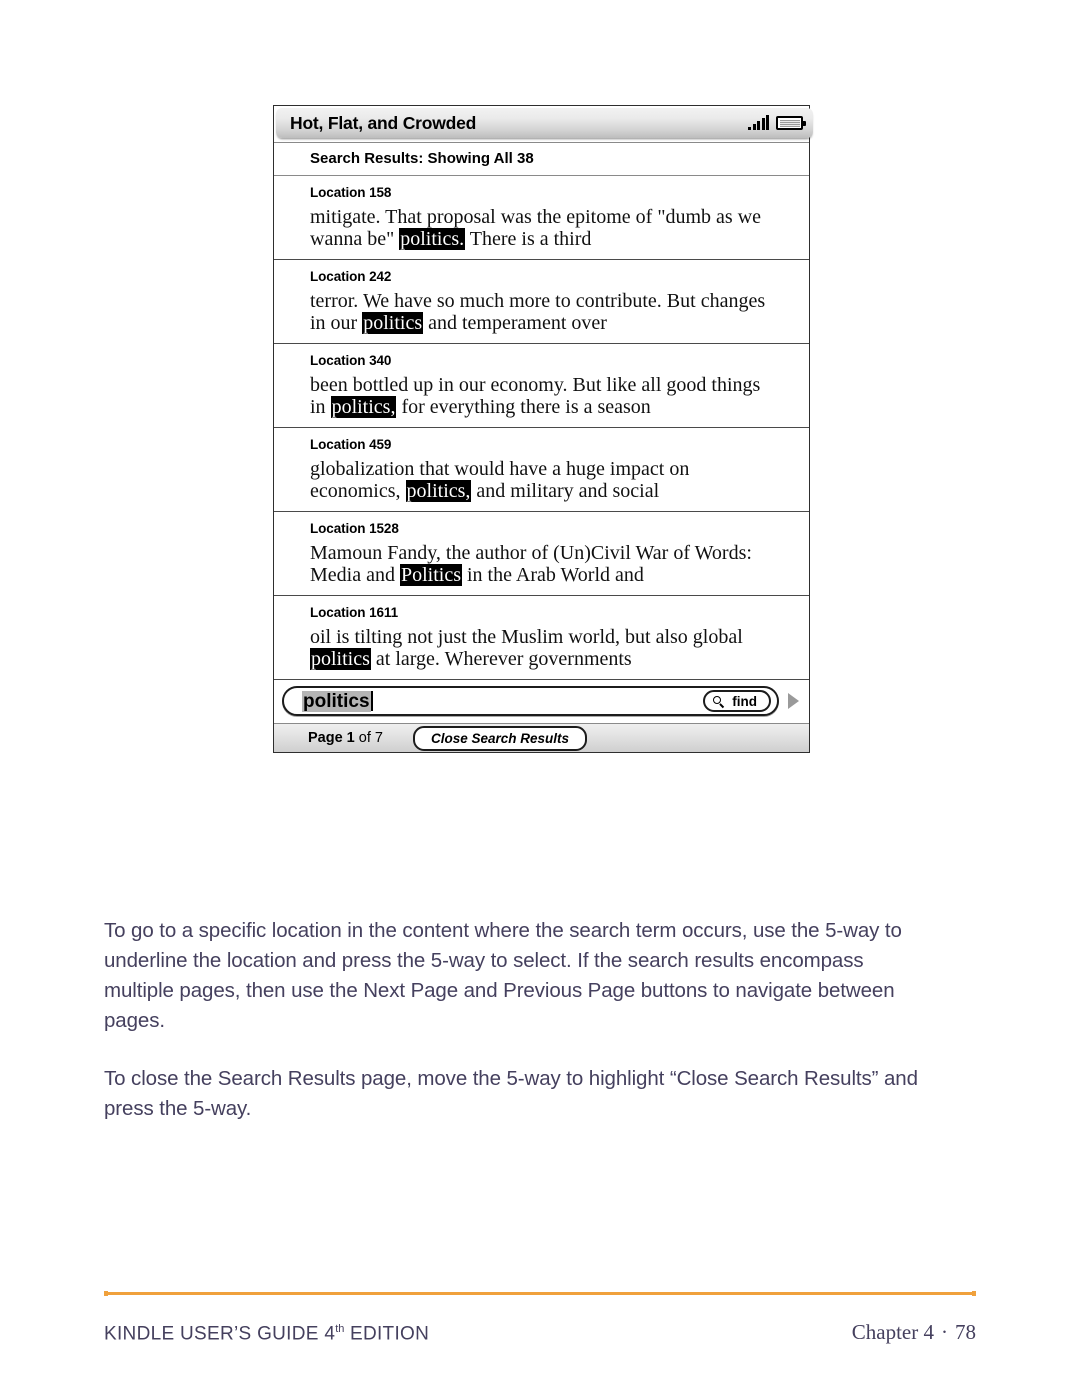 This screenshot has width=1080, height=1397. What do you see at coordinates (371, 701) in the screenshot?
I see `text-caret` at bounding box center [371, 701].